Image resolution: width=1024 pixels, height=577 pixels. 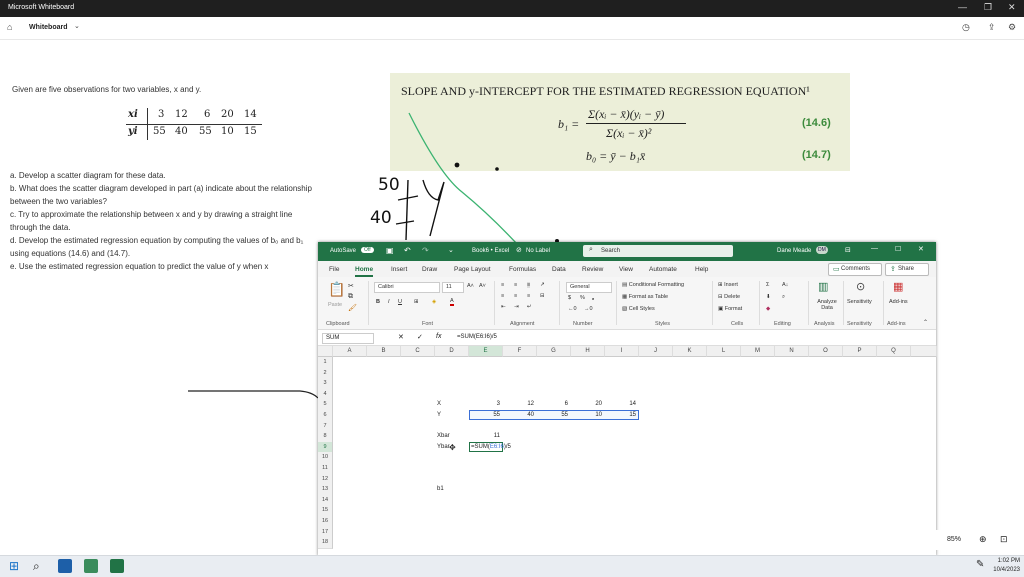 What do you see at coordinates (692, 337) in the screenshot?
I see `formula-input: =SUM(E6:I6)/5` at bounding box center [692, 337].